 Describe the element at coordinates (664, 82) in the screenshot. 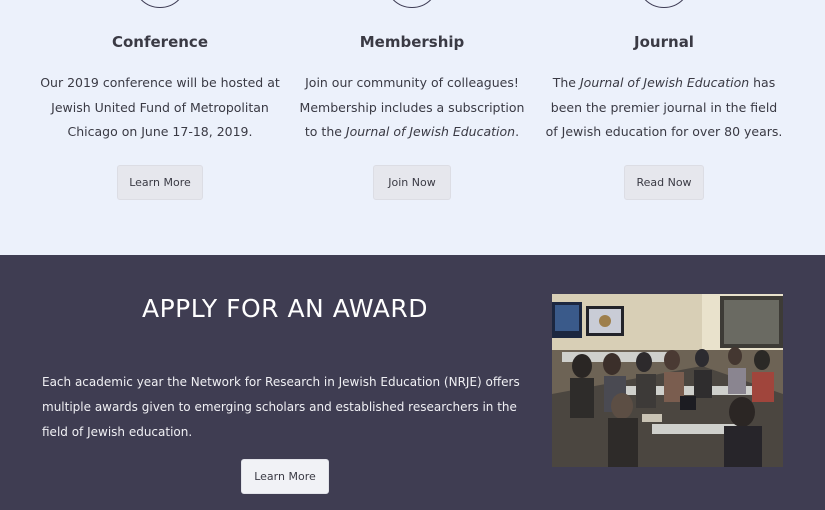

I see `journal-name: Journal of Jewish Education` at that location.